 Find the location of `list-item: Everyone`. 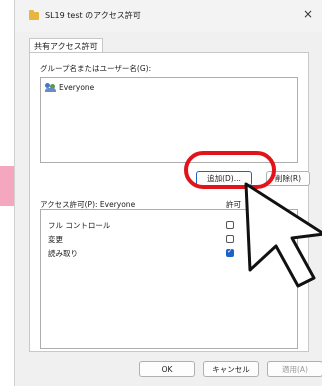

list-item: Everyone is located at coordinates (69, 87).